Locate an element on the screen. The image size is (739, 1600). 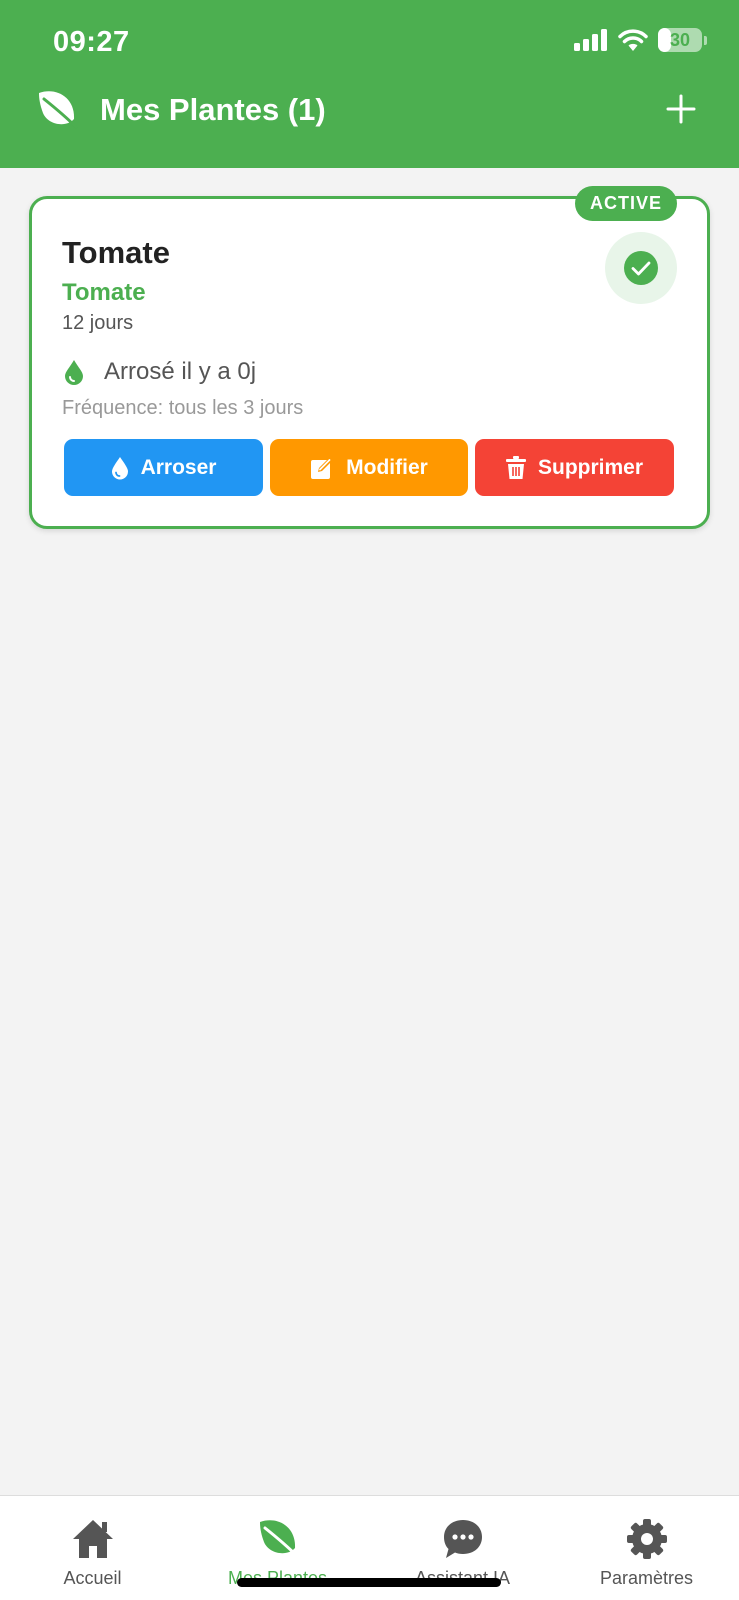
status-icons: 30 is located at coordinates (640, 40).